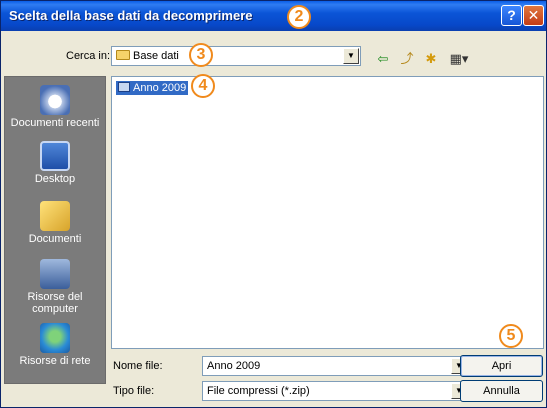 This screenshot has width=547, height=408. I want to click on place-network: Risorse di rete, so click(55, 345).